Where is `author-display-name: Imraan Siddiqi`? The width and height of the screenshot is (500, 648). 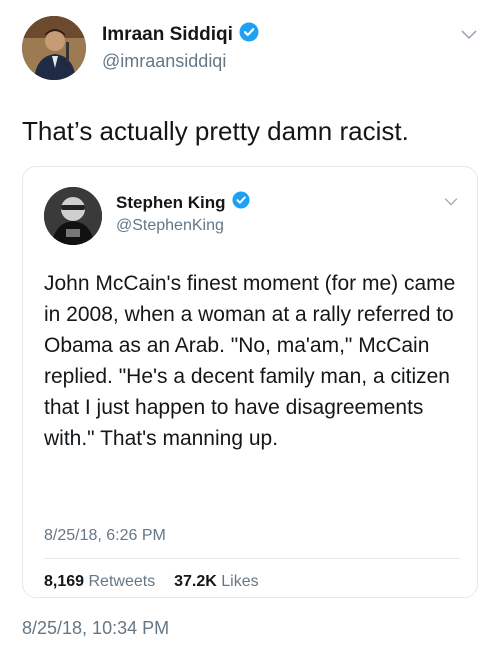 author-display-name: Imraan Siddiqi is located at coordinates (167, 35).